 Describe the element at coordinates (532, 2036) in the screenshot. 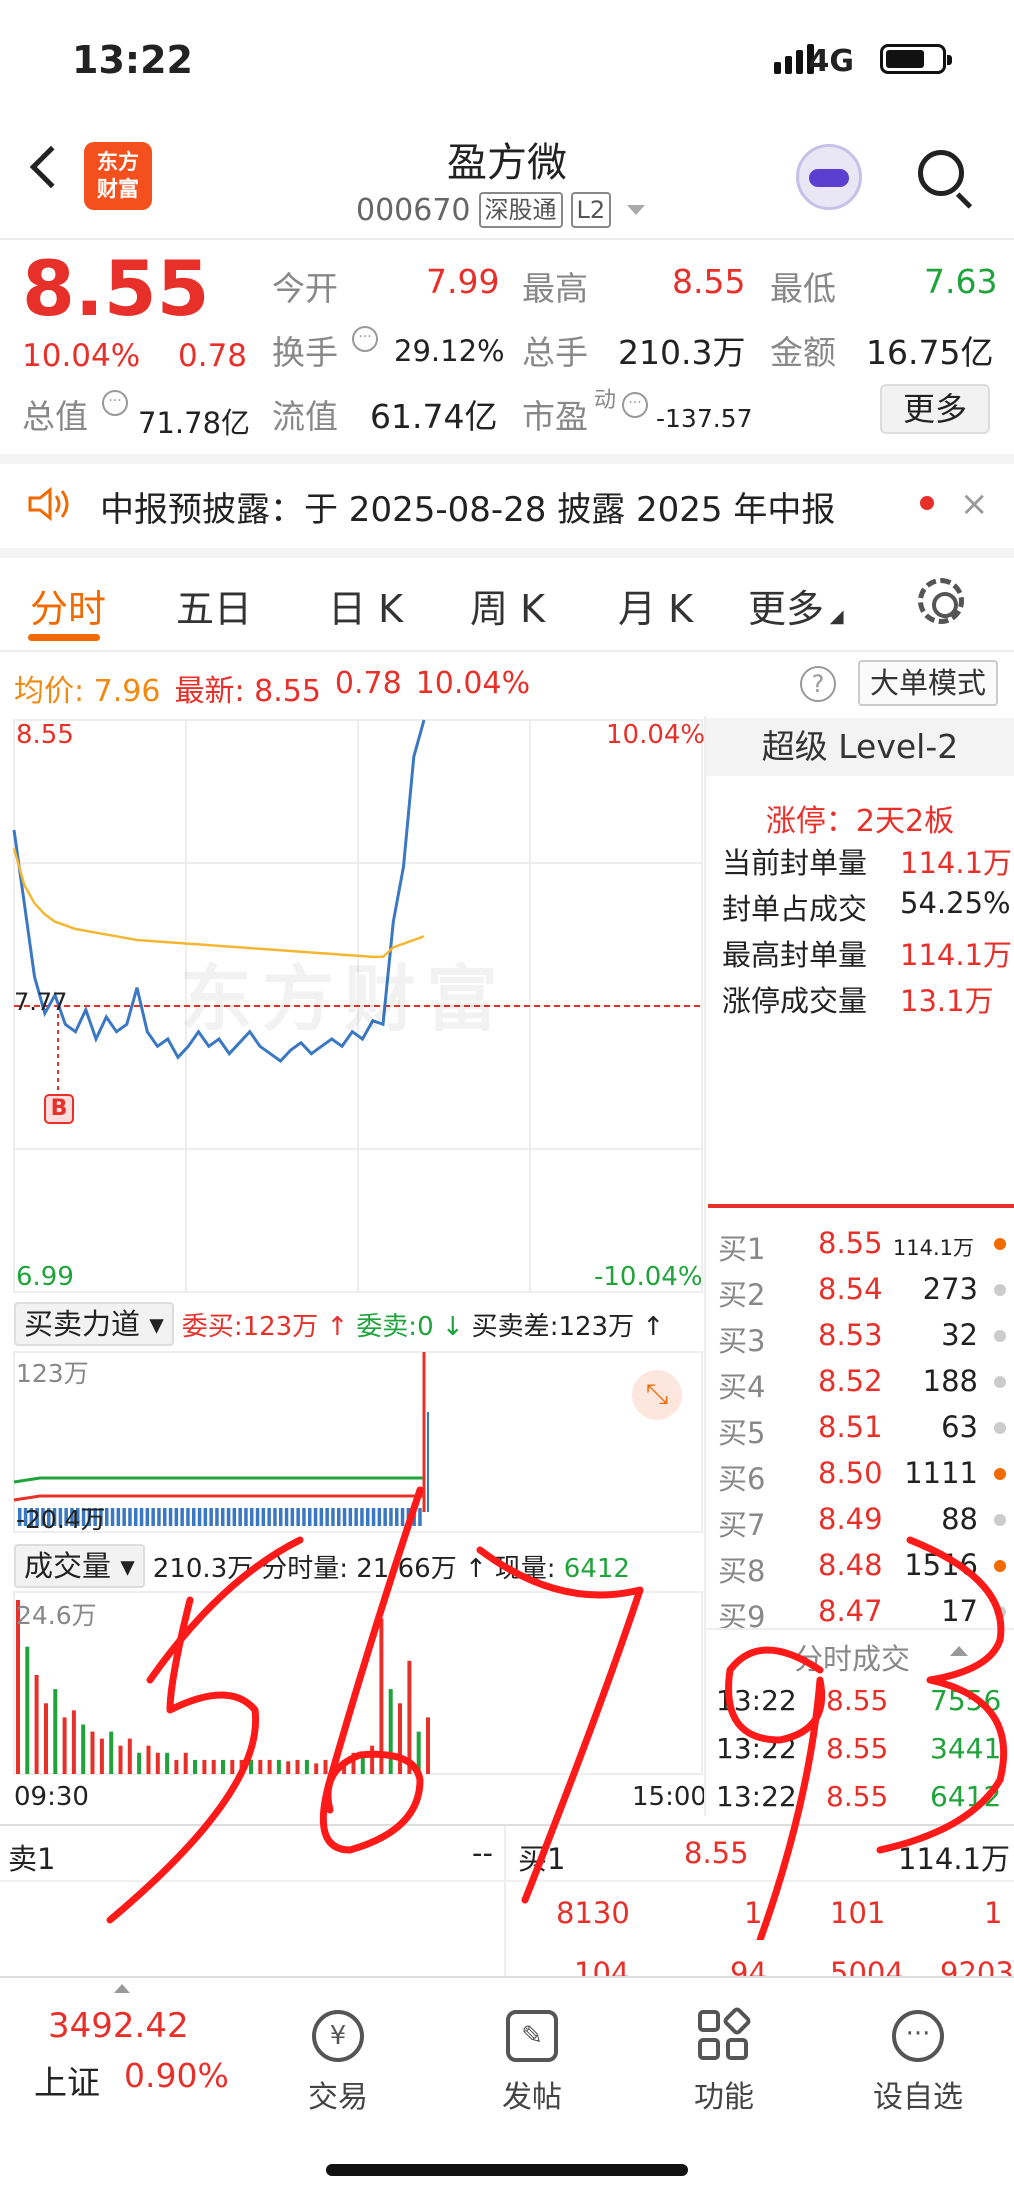

I see `edit-icon: ✎` at that location.